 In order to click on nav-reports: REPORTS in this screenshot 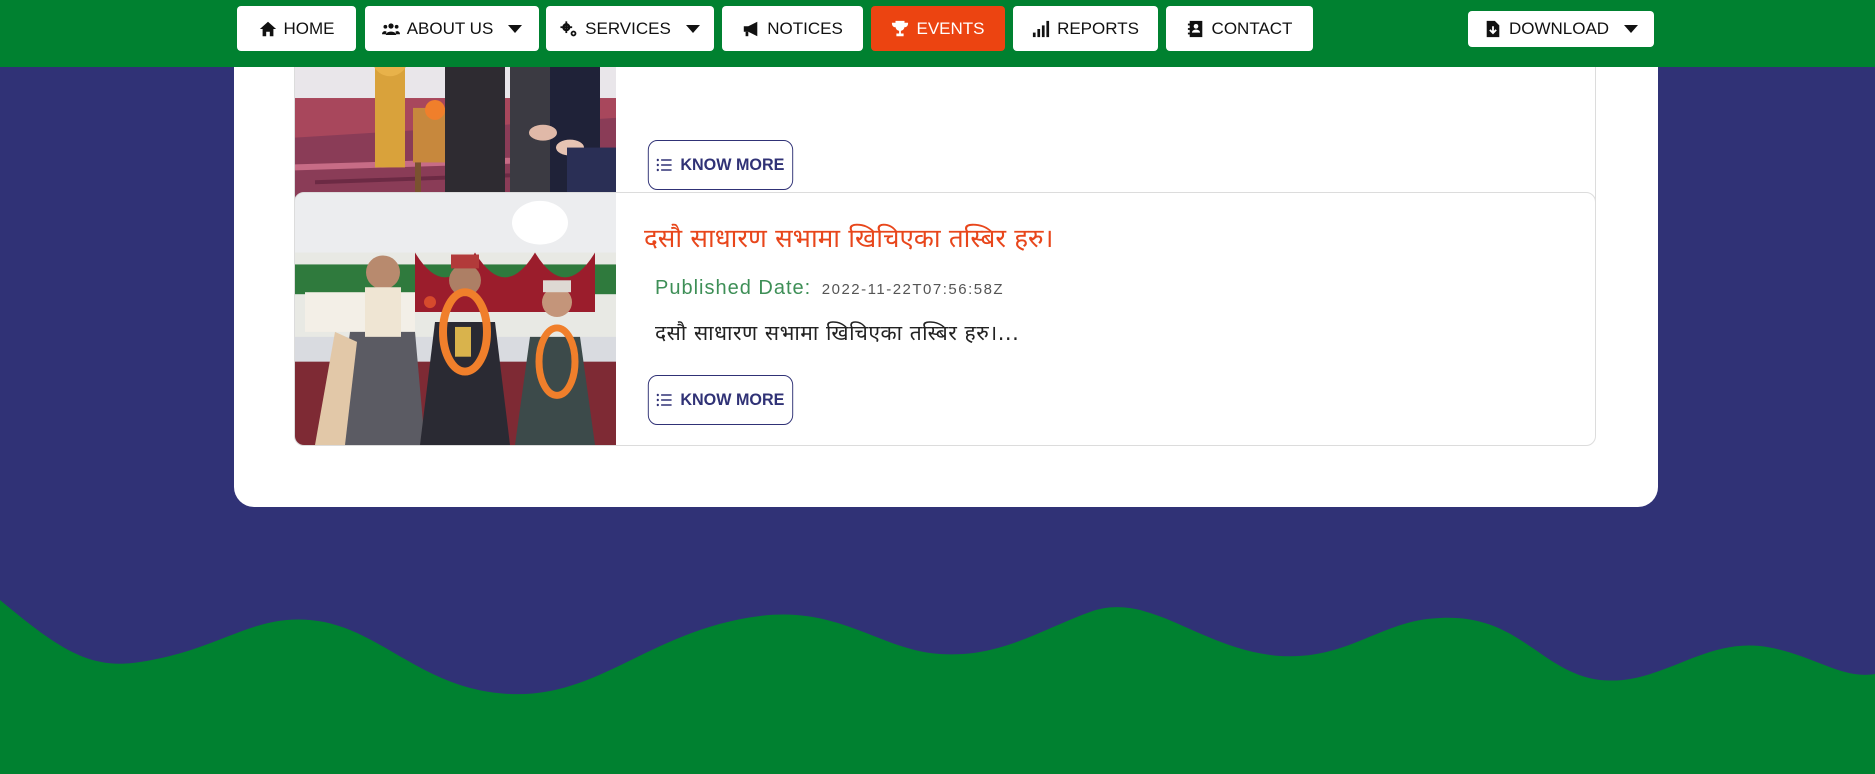, I will do `click(1085, 28)`.